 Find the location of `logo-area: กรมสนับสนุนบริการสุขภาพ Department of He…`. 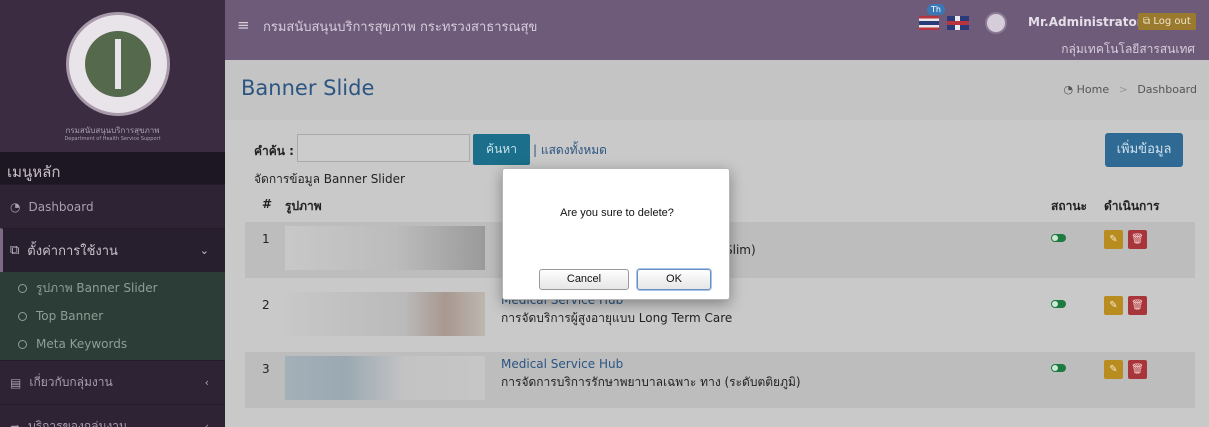

logo-area: กรมสนับสนุนบริการสุขภาพ Department of He… is located at coordinates (112, 76).